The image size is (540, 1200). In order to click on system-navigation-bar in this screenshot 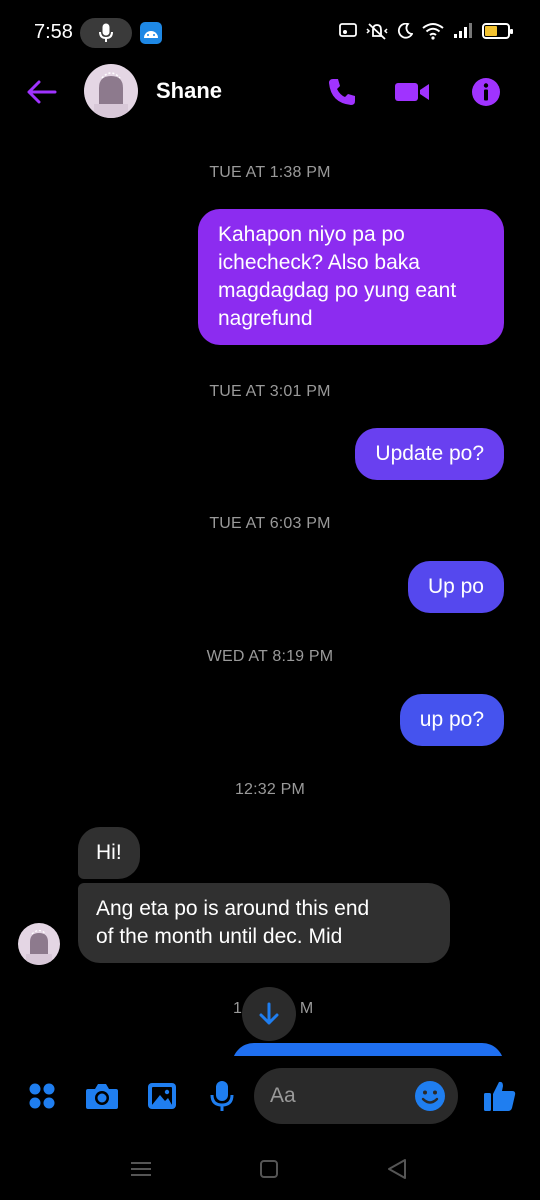, I will do `click(270, 1168)`.